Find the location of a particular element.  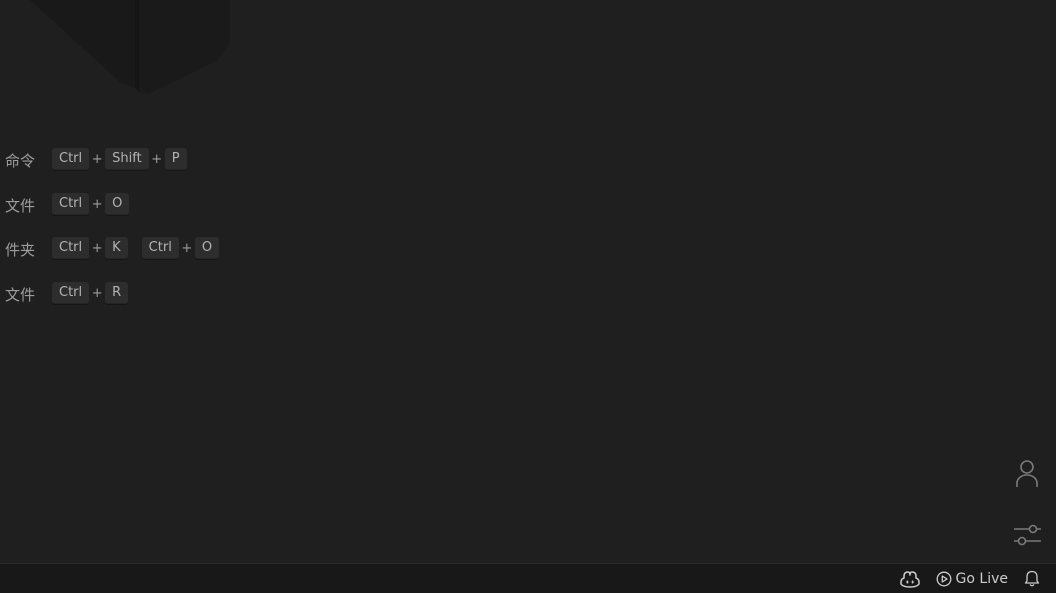

key: P is located at coordinates (175, 159).